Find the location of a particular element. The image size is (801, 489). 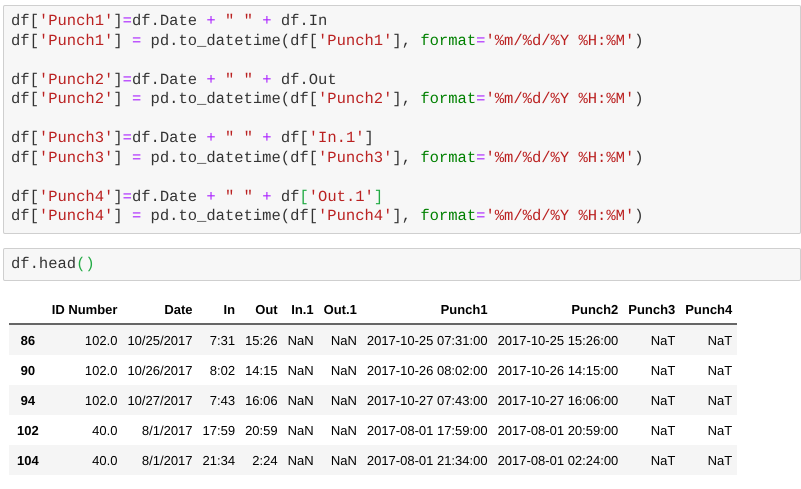

table-cell: 7:43 is located at coordinates (219, 400).